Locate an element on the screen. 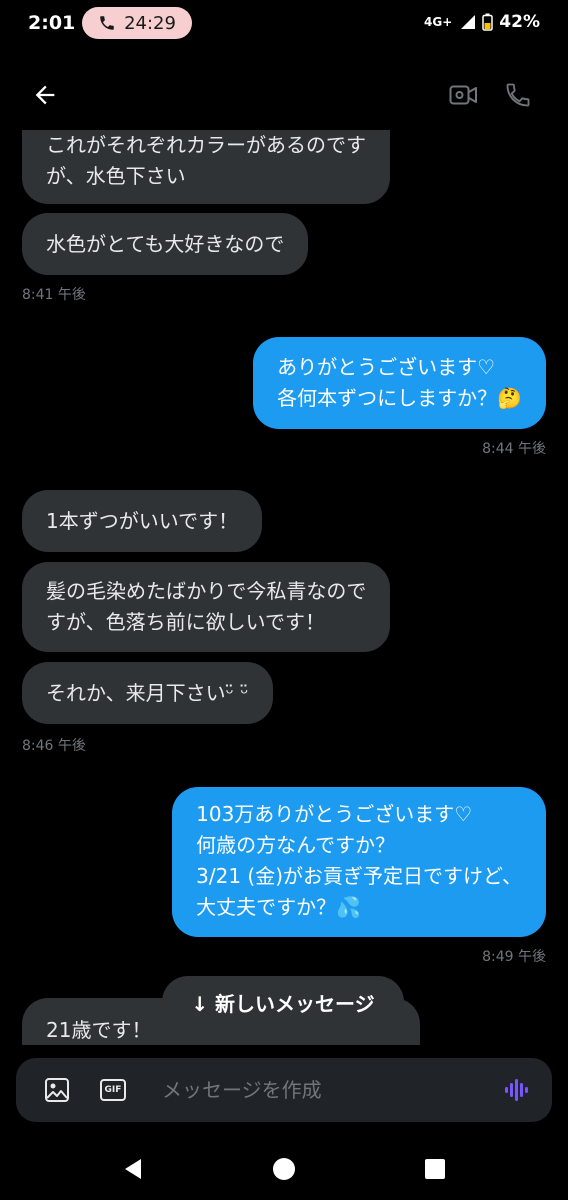  status-indicators: 4G+ 42% is located at coordinates (482, 22).